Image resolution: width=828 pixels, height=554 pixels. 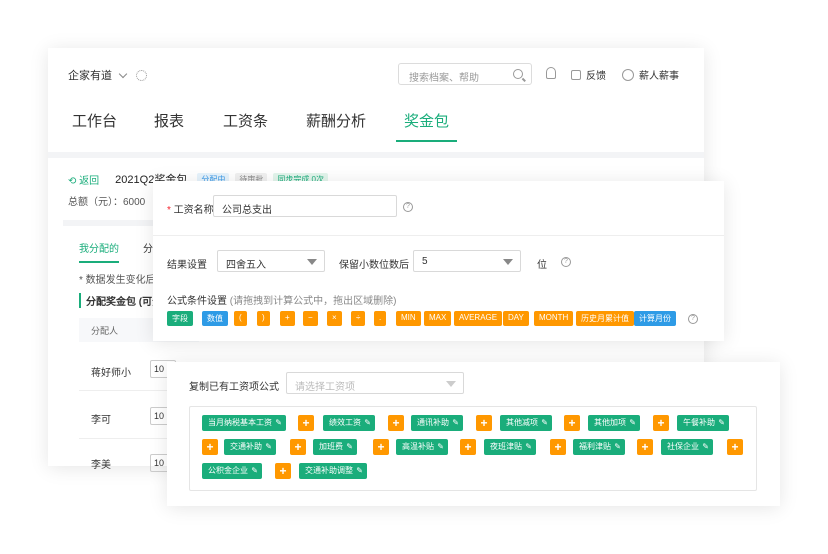 What do you see at coordinates (438, 318) in the screenshot?
I see `token-max: MAX` at bounding box center [438, 318].